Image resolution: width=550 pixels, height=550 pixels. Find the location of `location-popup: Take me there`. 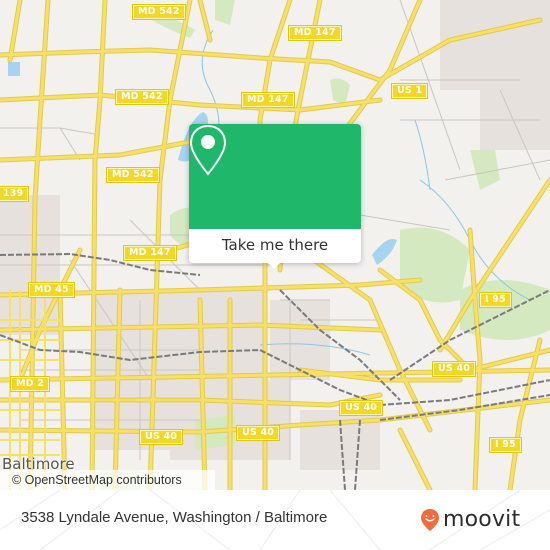

location-popup: Take me there is located at coordinates (275, 196).